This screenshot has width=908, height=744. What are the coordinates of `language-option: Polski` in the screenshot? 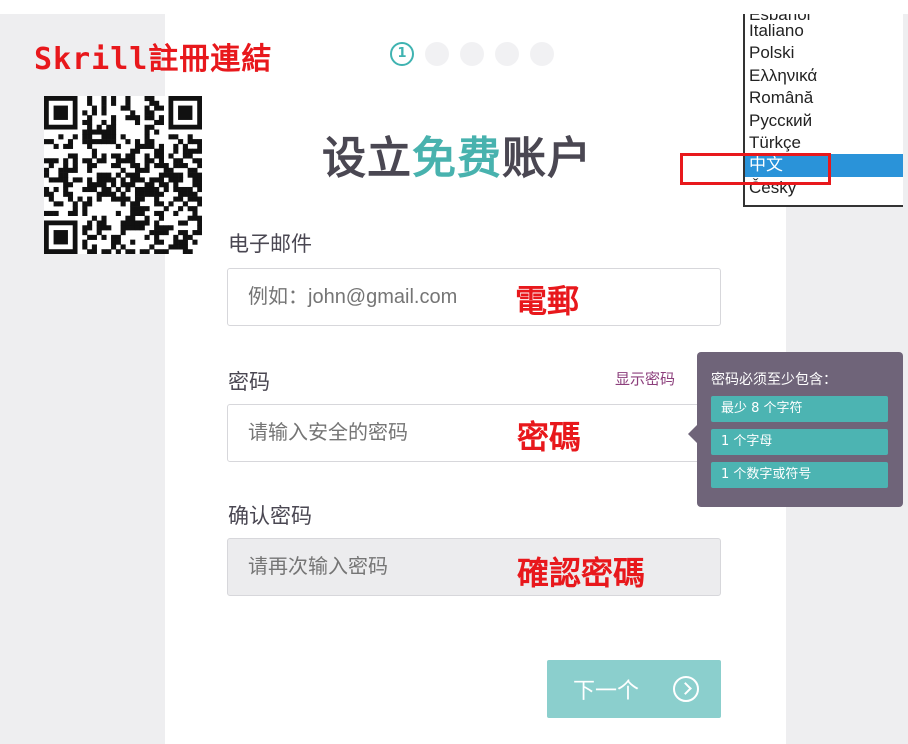 It's located at (824, 53).